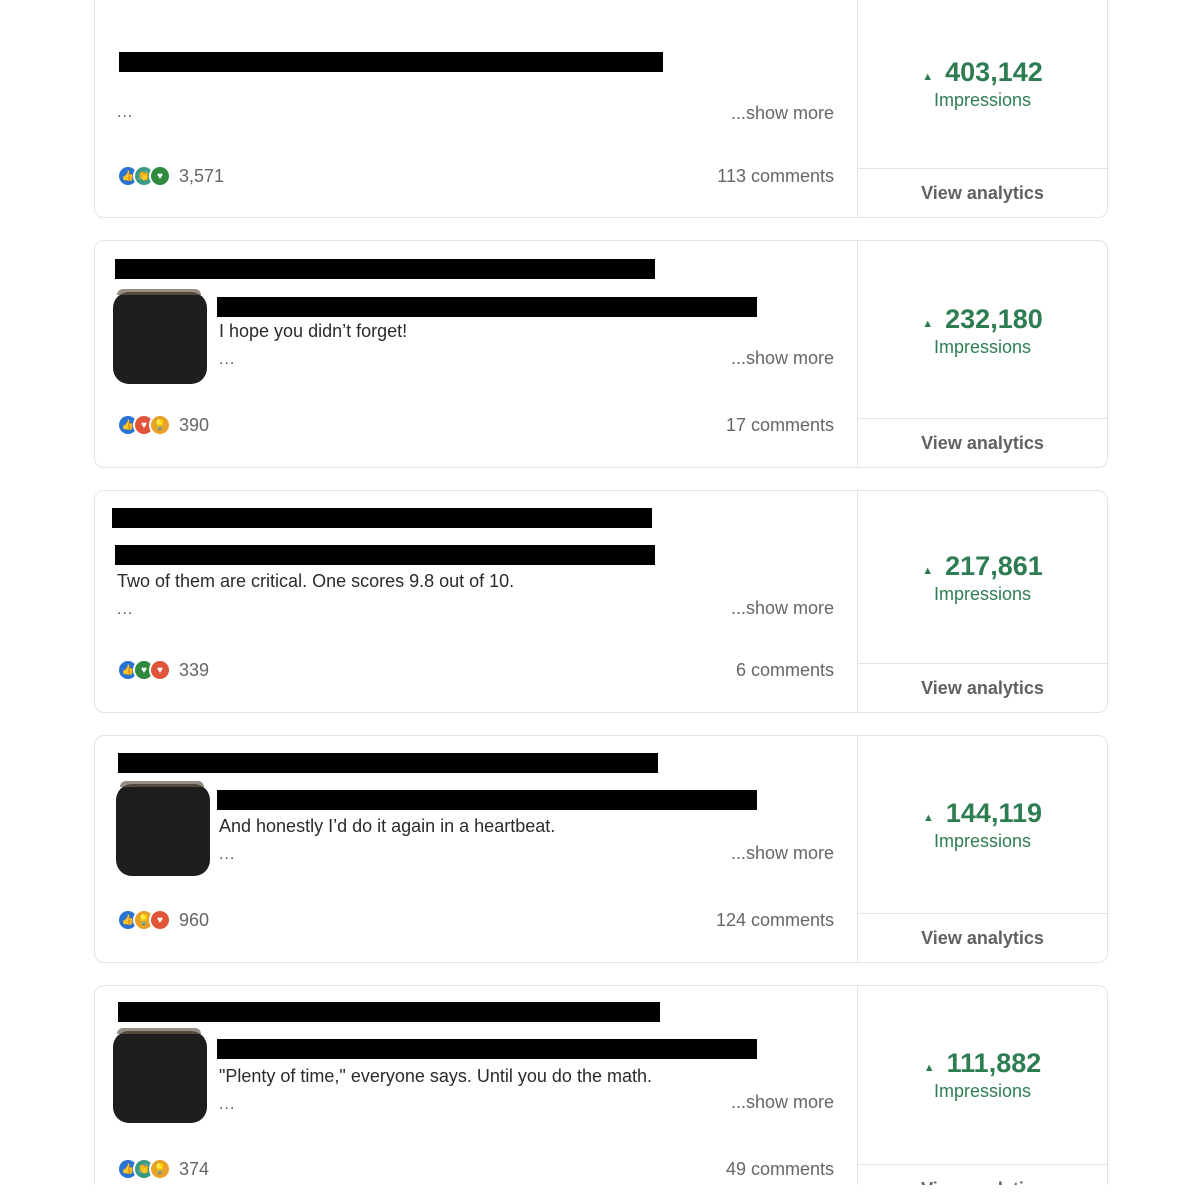 Image resolution: width=1200 pixels, height=1200 pixels. I want to click on impressions-value: 217,861, so click(994, 566).